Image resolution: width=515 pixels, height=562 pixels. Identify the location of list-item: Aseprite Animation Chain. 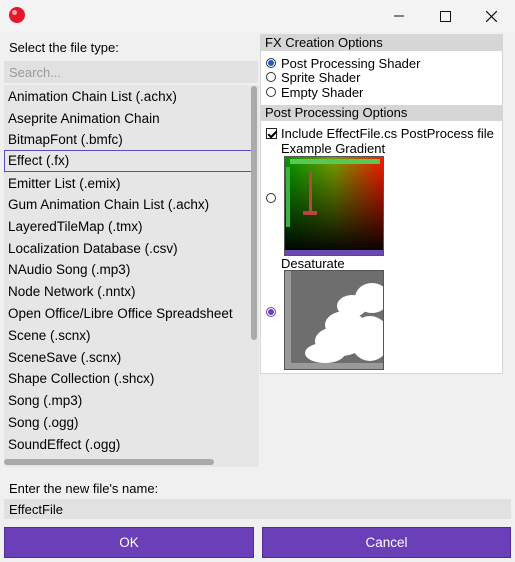
(128, 118).